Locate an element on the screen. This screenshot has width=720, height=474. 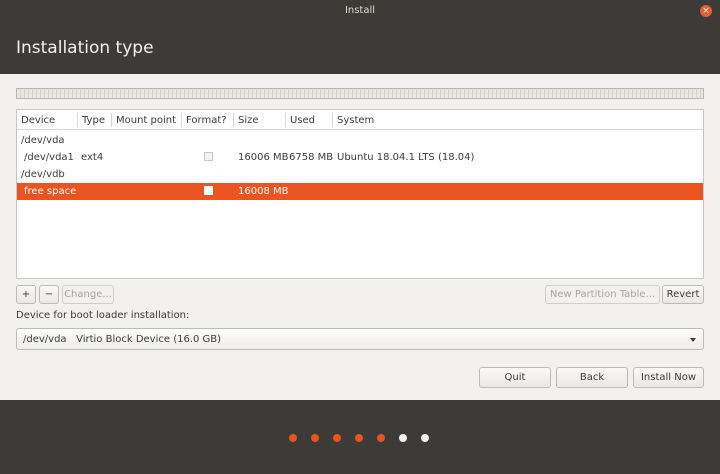
bootloader-device-select: /dev/vda Virtio Block Device (16.0 GB) is located at coordinates (360, 339).